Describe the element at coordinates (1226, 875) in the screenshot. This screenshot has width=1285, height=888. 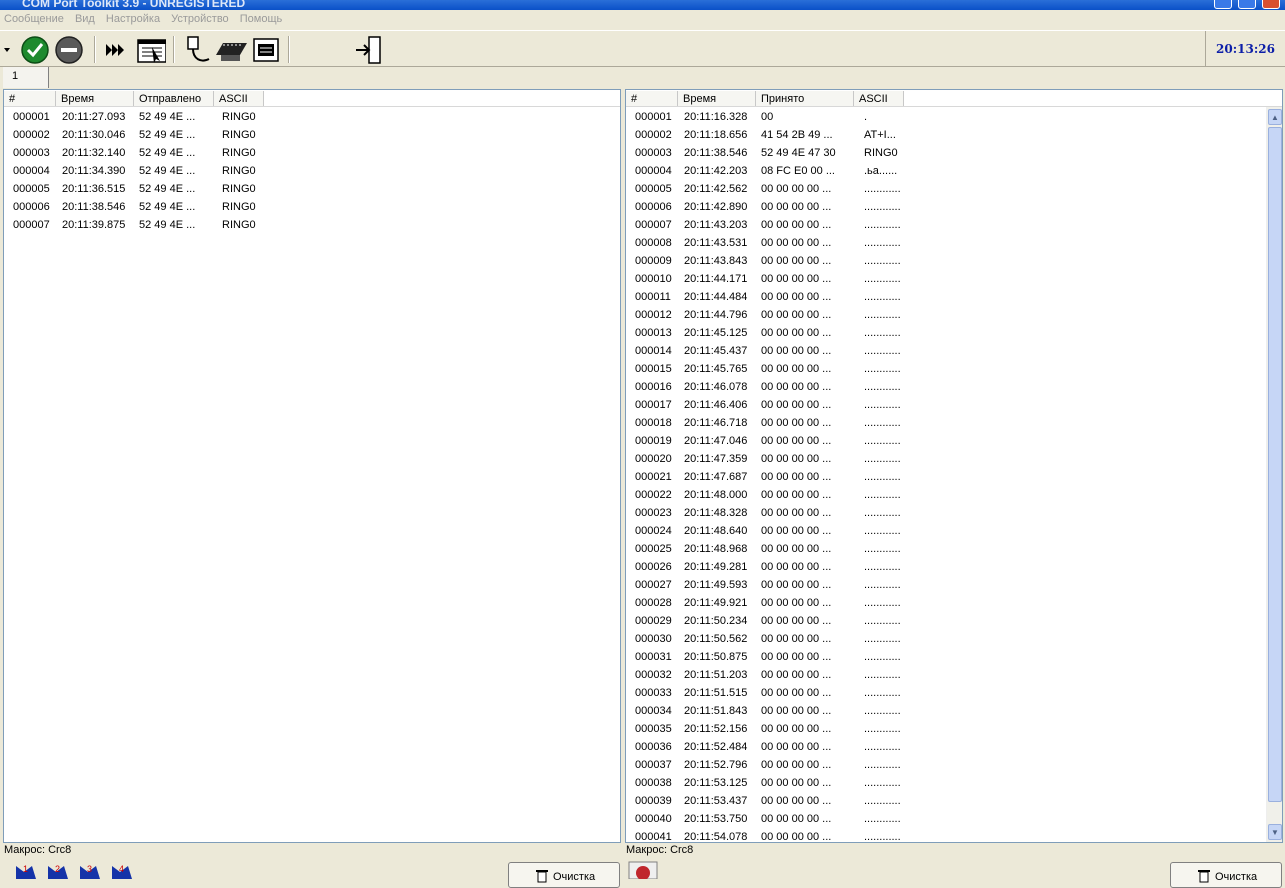
I see `received-clear-button: Очистка` at that location.